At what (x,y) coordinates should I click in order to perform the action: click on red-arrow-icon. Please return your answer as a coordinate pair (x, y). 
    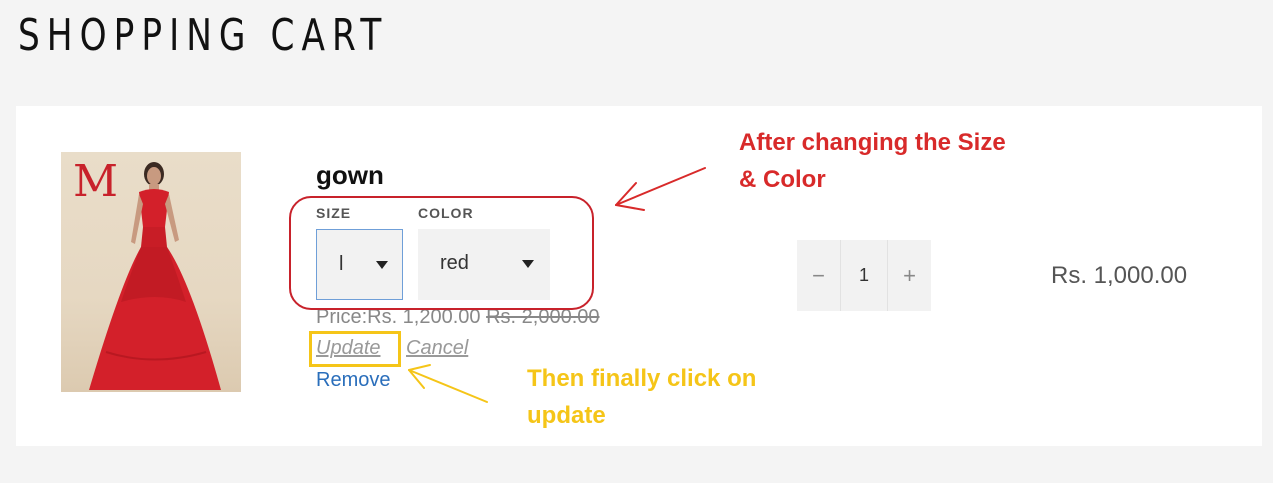
    Looking at the image, I should click on (660, 189).